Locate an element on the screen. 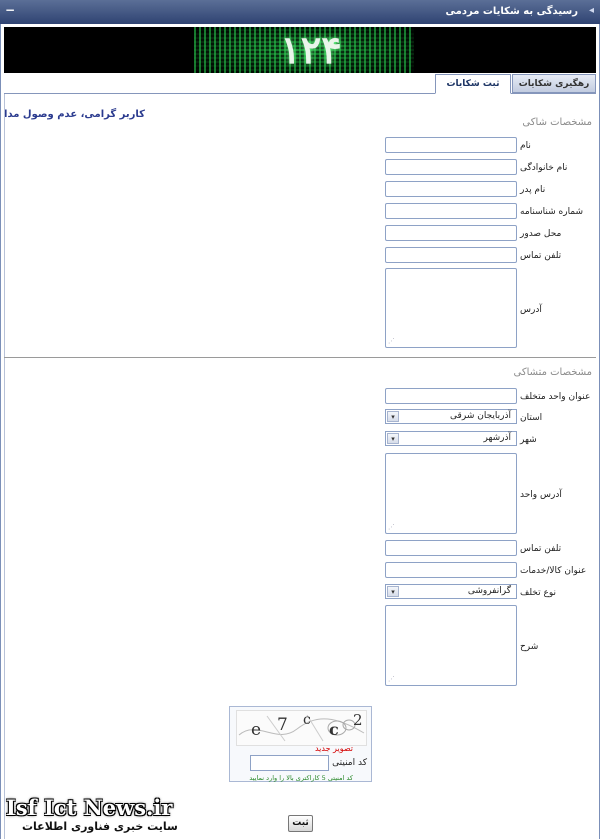 This screenshot has height=839, width=600. watermark-brand: Isf Ict News.ir is located at coordinates (89, 807).